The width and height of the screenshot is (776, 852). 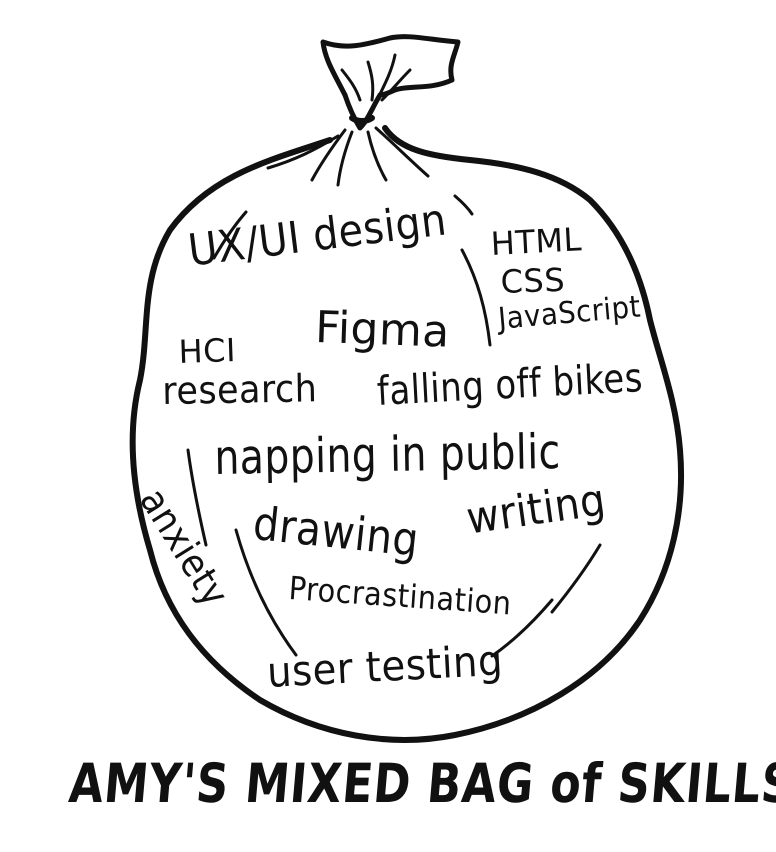 What do you see at coordinates (362, 119) in the screenshot?
I see `bag-knot-center` at bounding box center [362, 119].